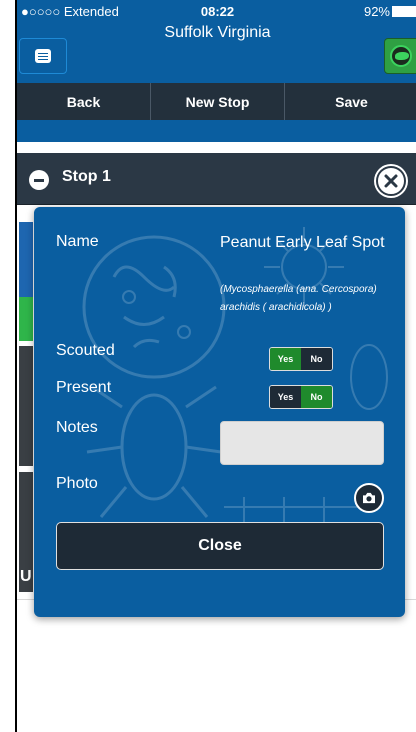 This screenshot has height=732, width=416. Describe the element at coordinates (85, 350) in the screenshot. I see `scouted-label: Scouted` at that location.